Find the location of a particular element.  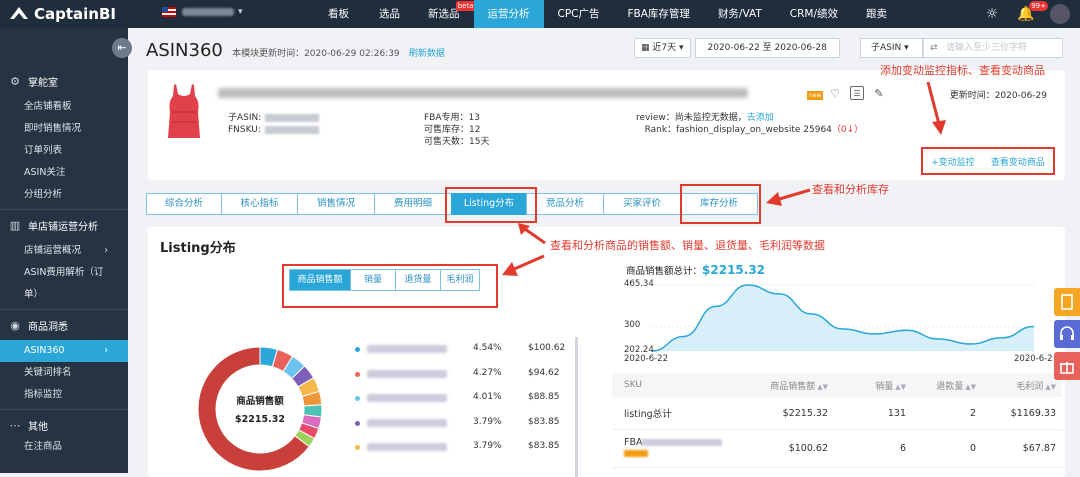

legend-row: 4.27% $94.62 is located at coordinates (468, 377).